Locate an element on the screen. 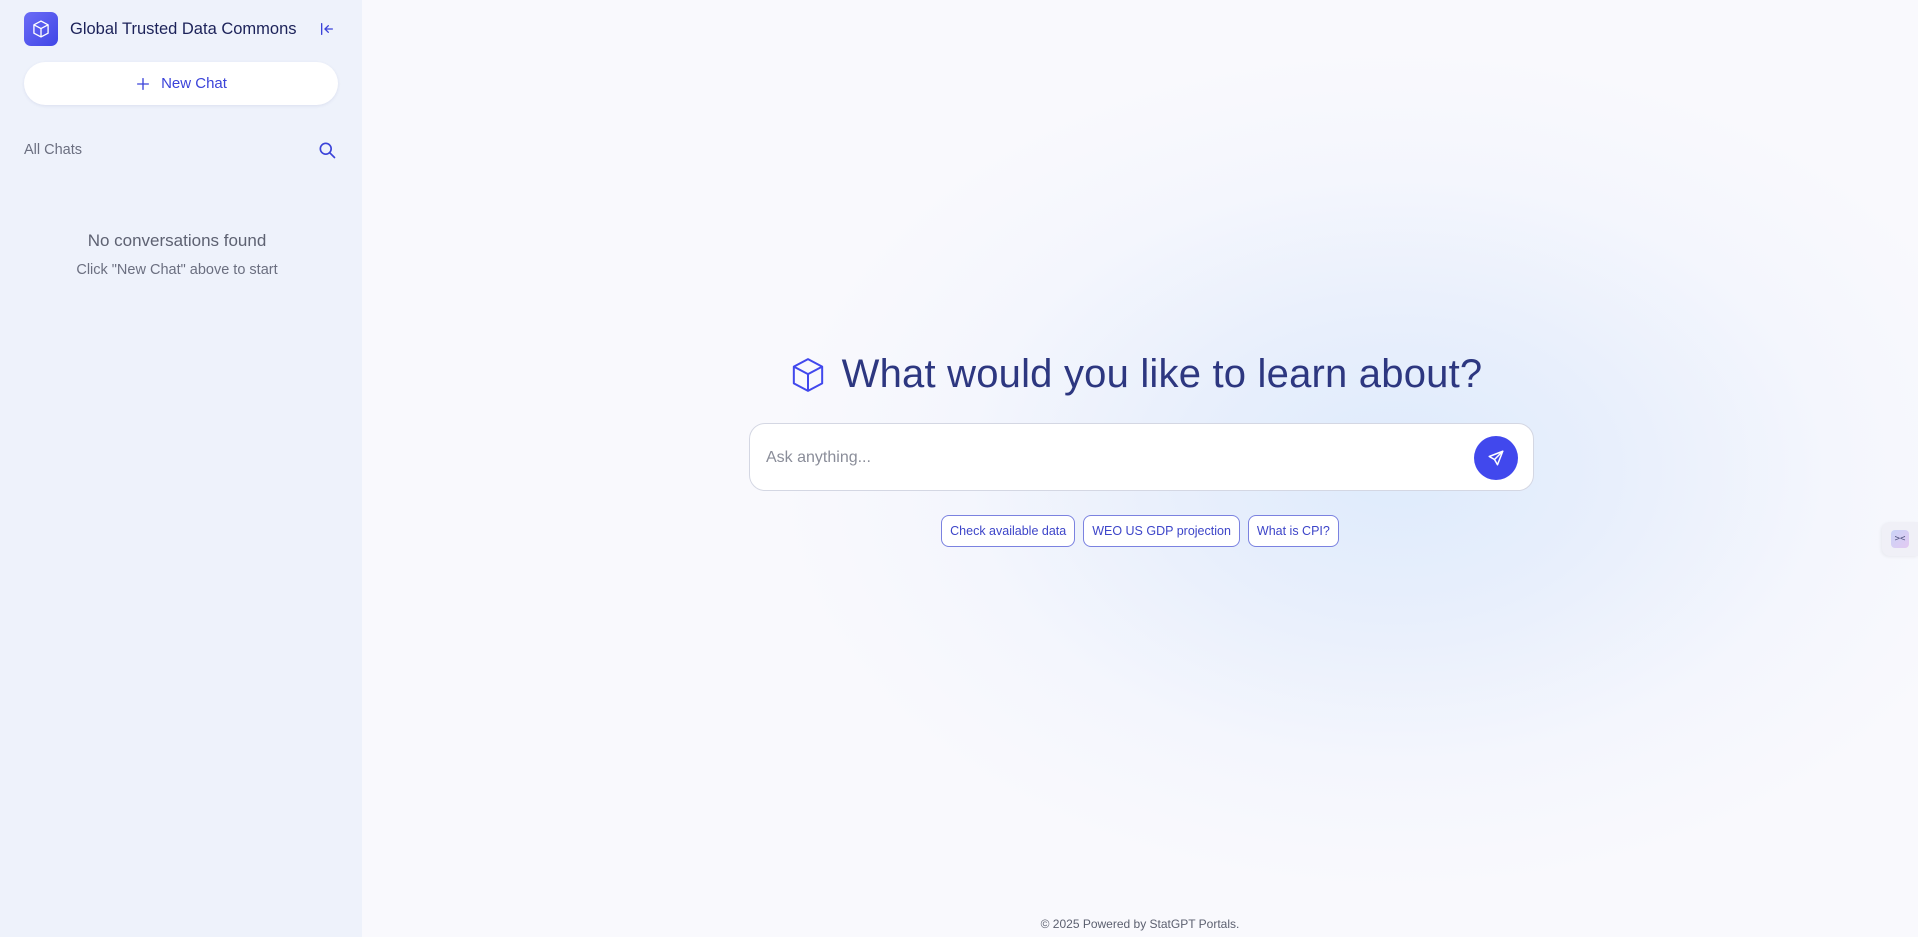  app-title: Global Trusted Data Commons is located at coordinates (183, 28).